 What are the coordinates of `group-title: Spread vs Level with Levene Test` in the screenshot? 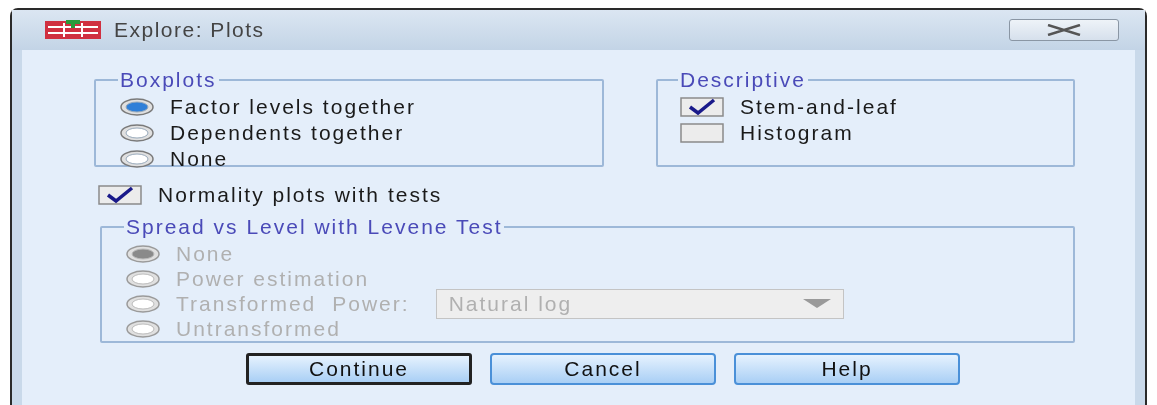 It's located at (314, 227).